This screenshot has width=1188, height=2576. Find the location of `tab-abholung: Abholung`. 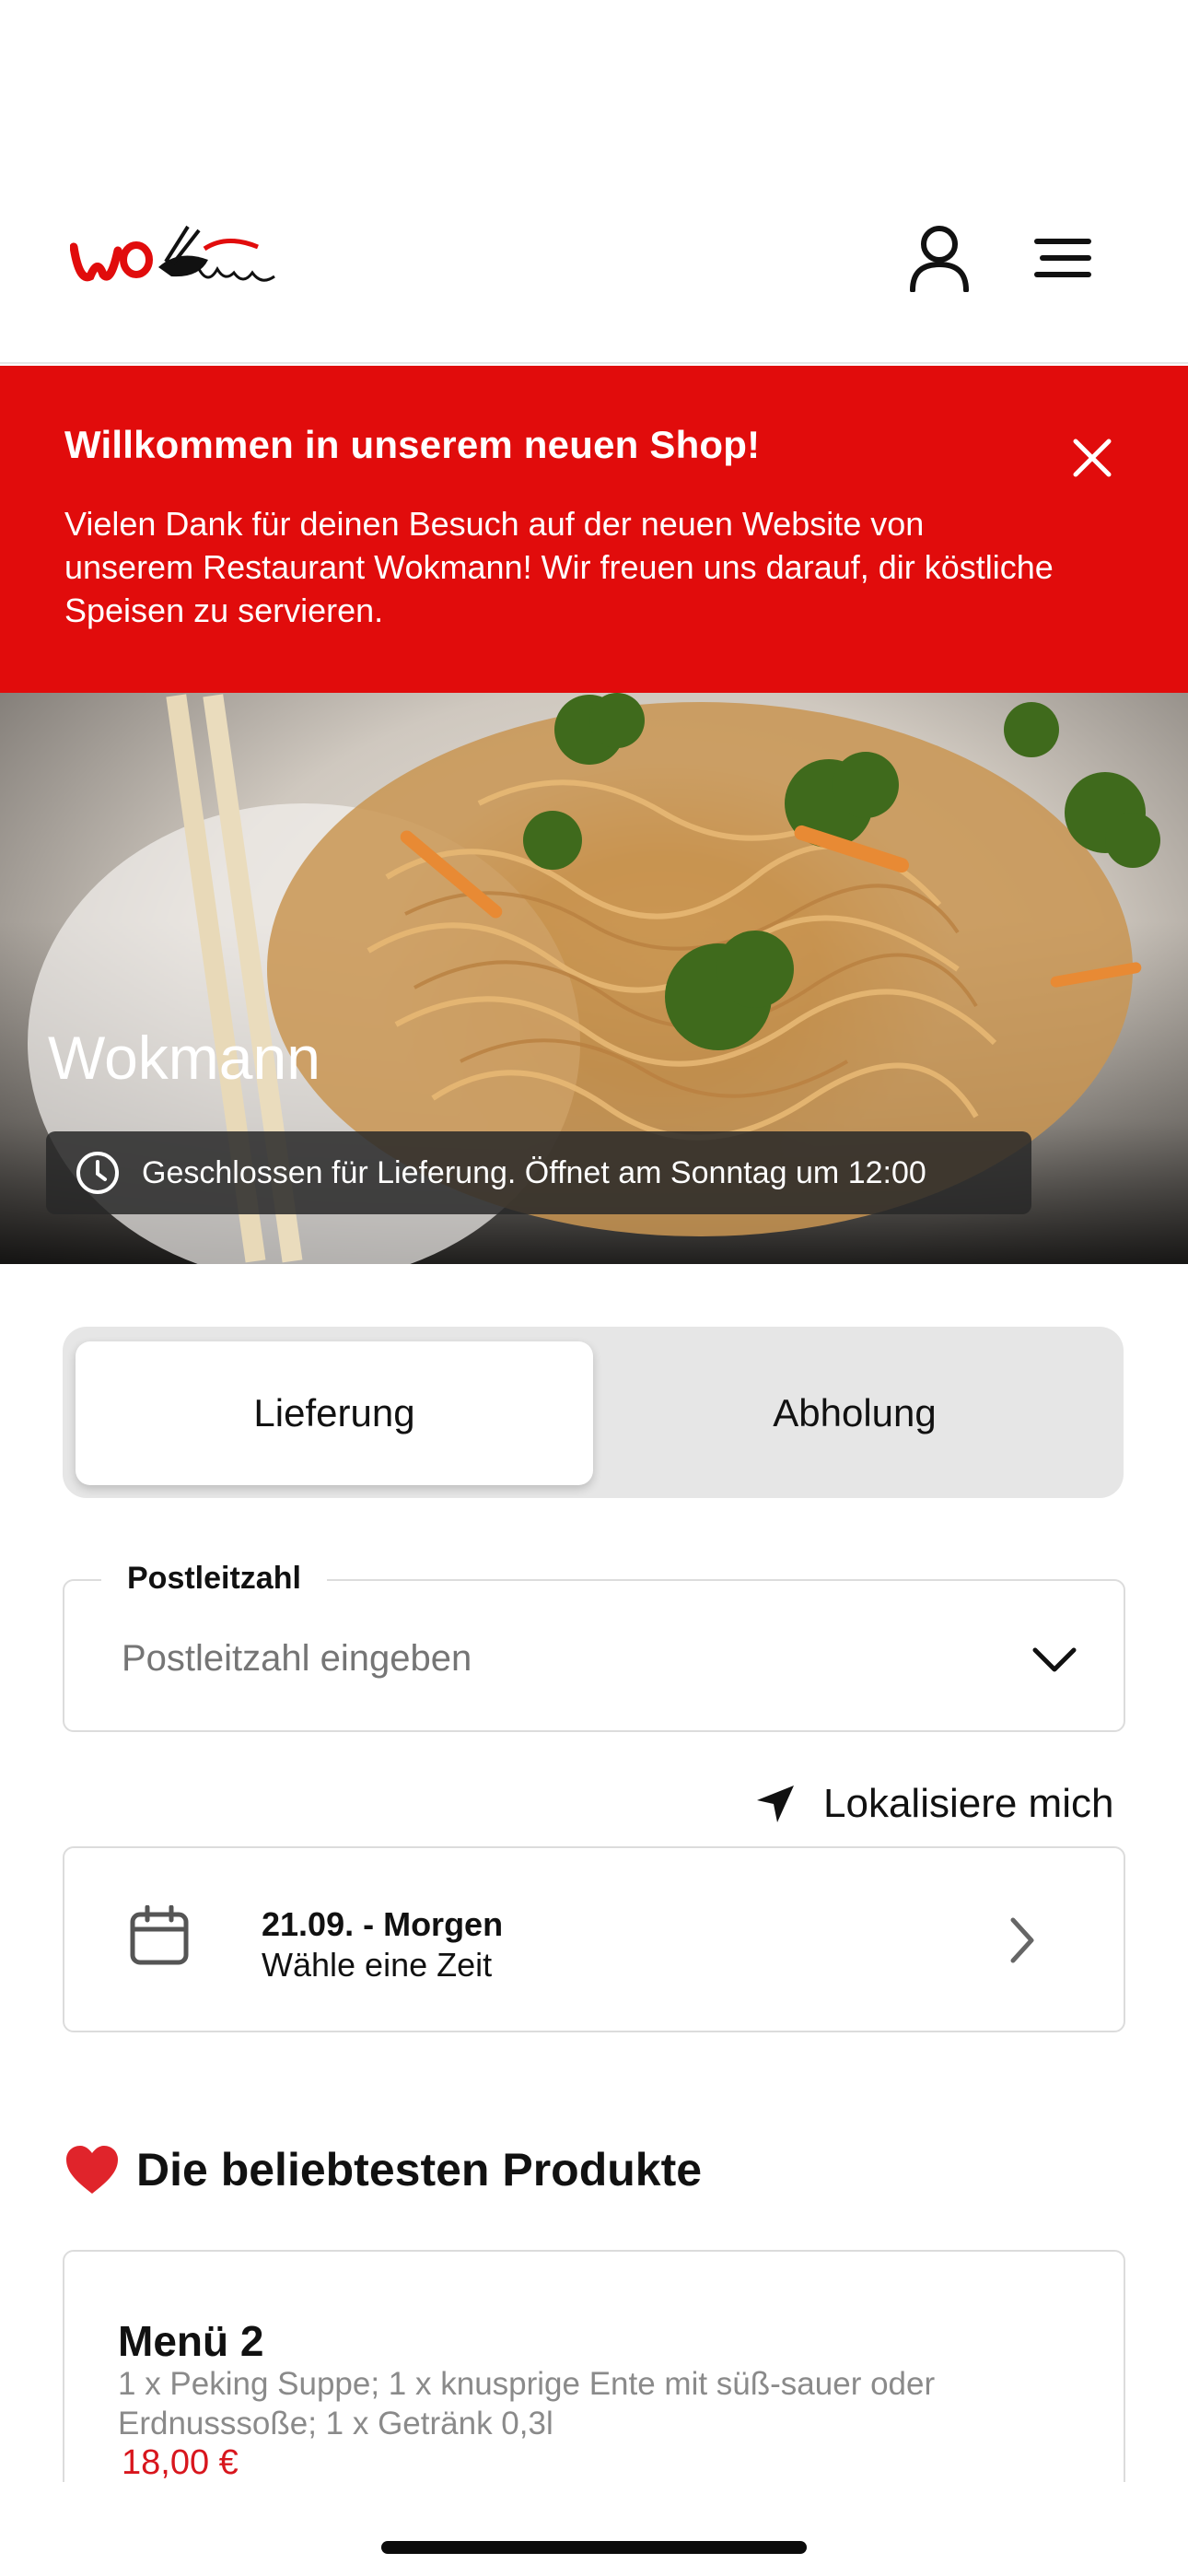

tab-abholung: Abholung is located at coordinates (854, 1413).